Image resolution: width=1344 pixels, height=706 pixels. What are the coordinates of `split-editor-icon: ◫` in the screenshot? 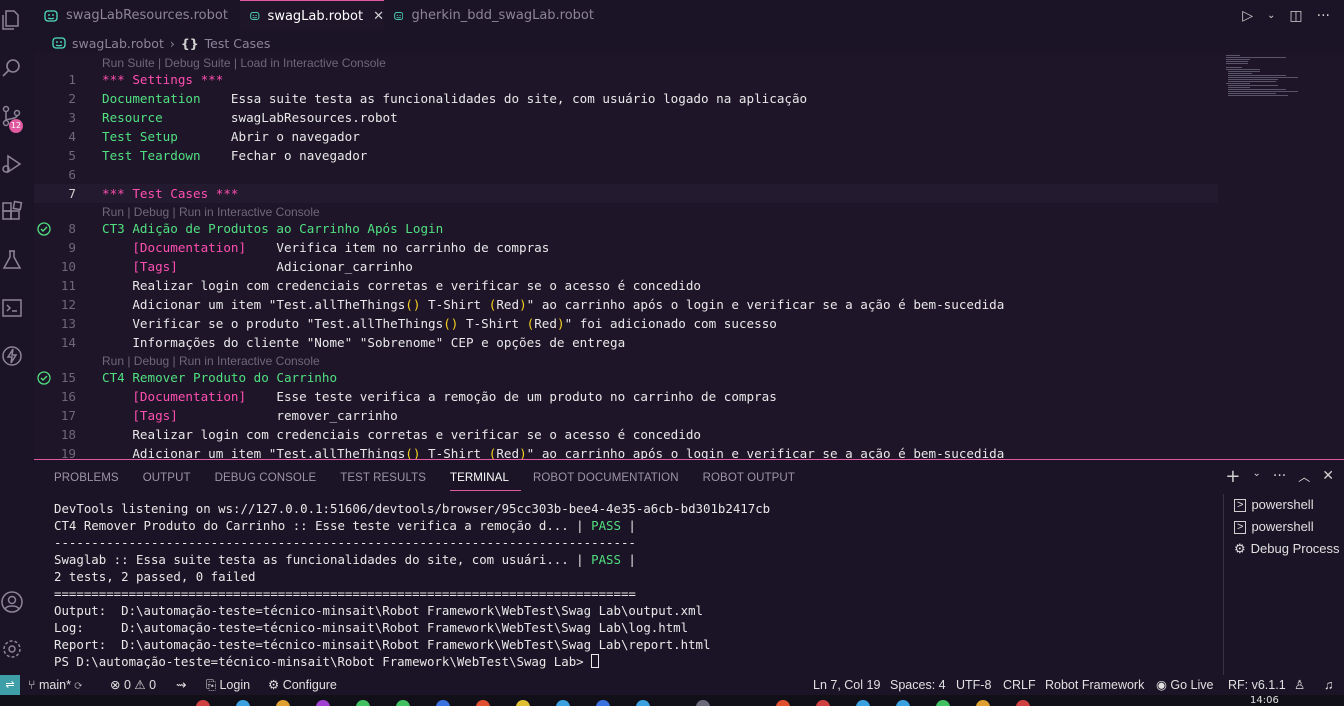 It's located at (1295, 16).